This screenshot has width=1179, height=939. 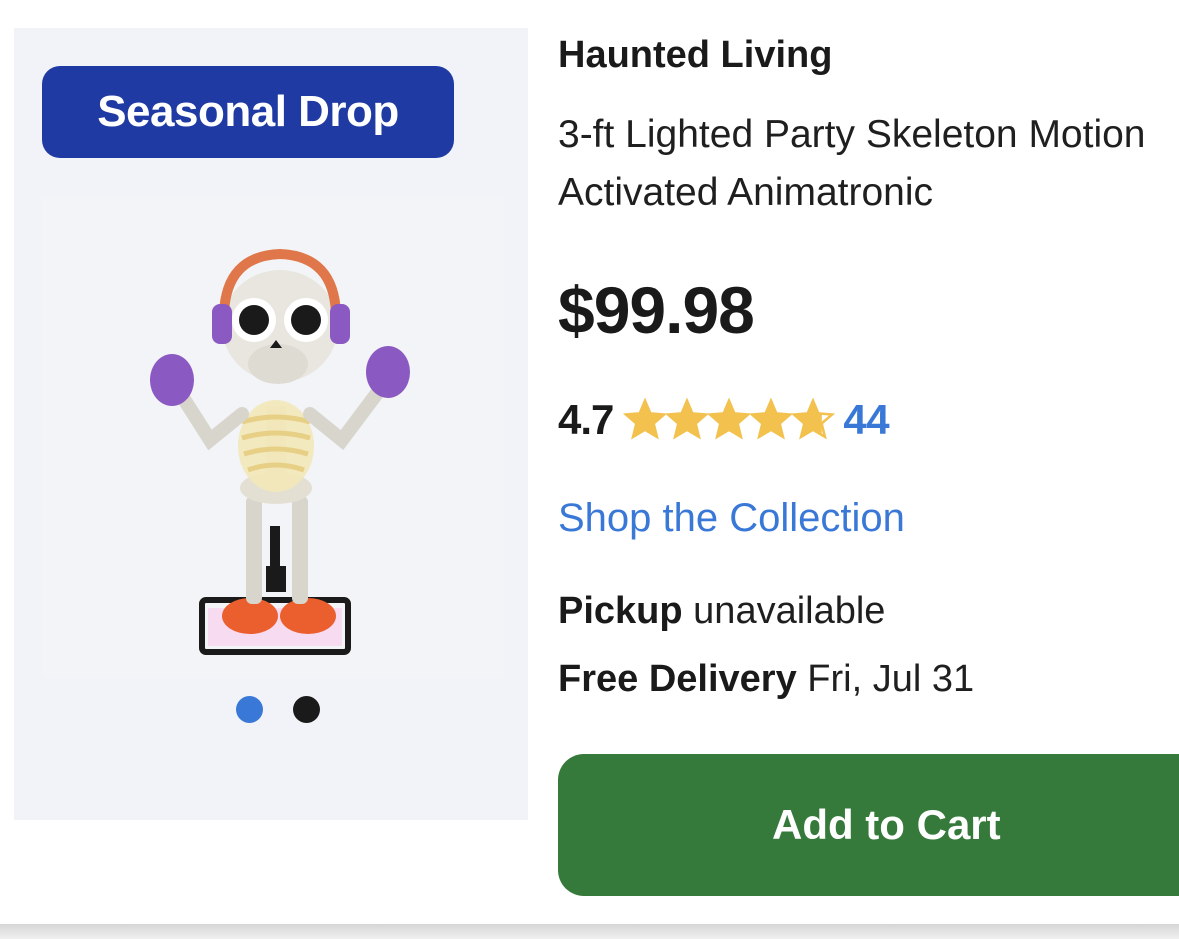 What do you see at coordinates (731, 518) in the screenshot?
I see `shop-collection-link: Shop the Collection` at bounding box center [731, 518].